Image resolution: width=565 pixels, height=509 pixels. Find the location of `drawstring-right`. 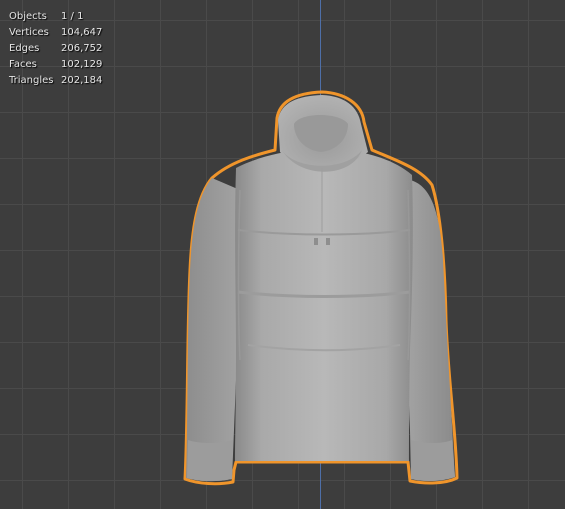

drawstring-right is located at coordinates (328, 241).